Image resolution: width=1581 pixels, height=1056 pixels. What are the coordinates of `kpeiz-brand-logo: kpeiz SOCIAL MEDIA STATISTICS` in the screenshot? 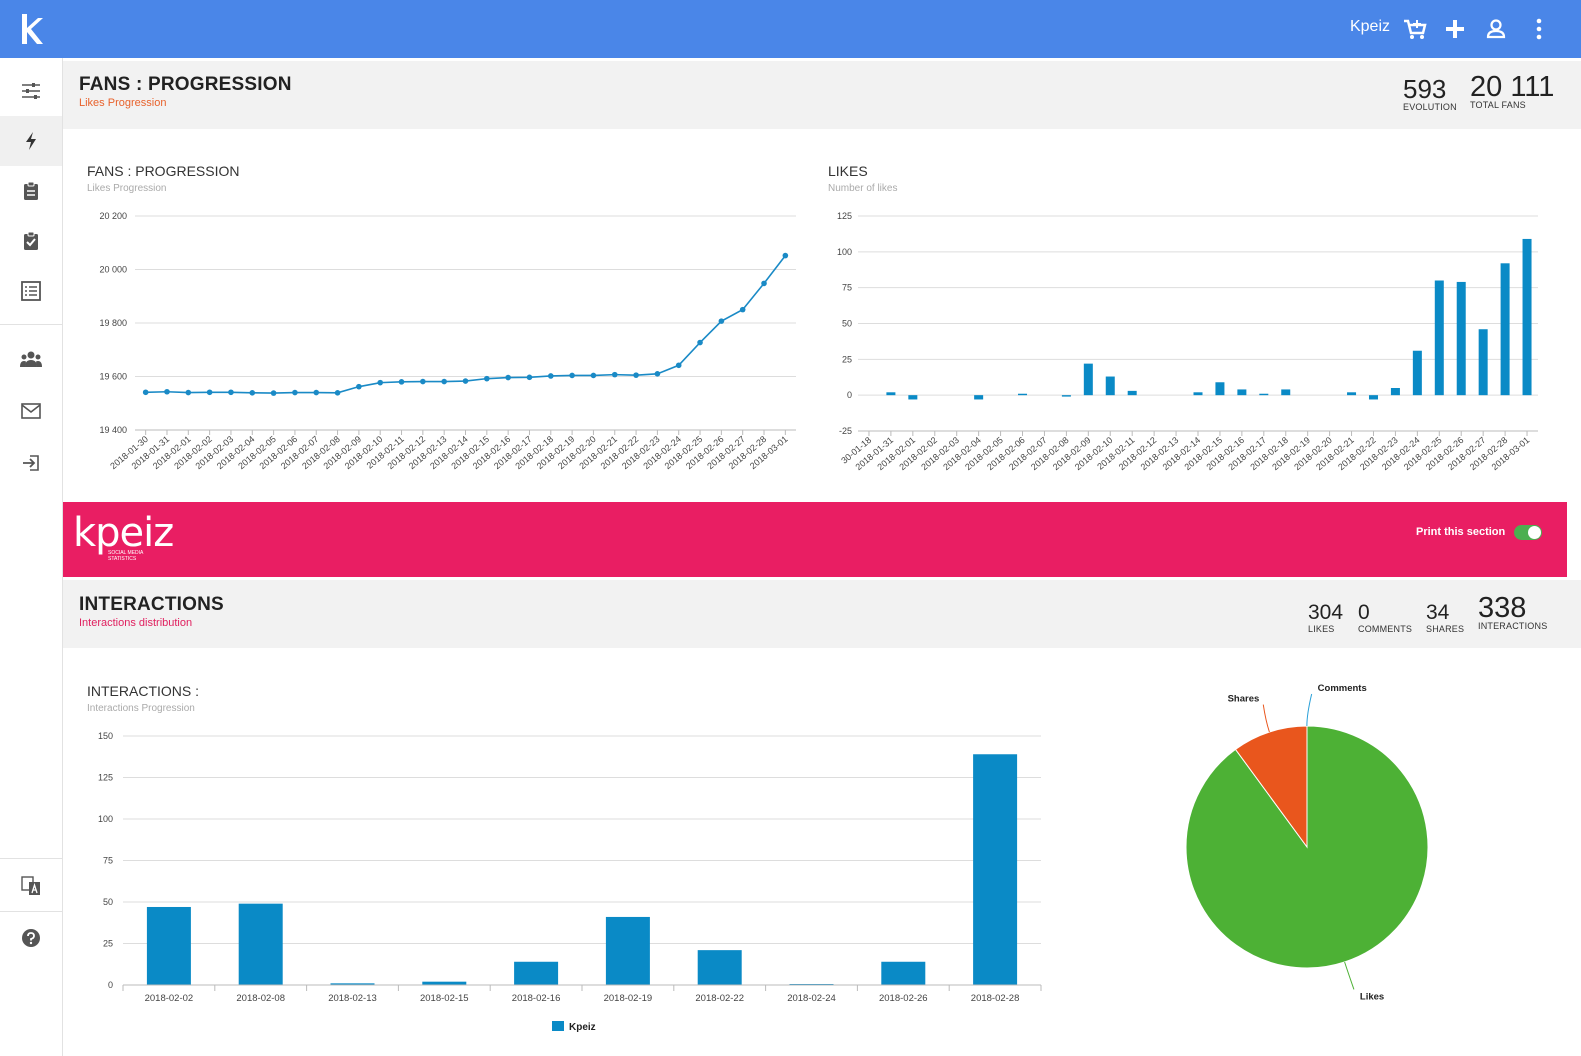 It's located at (128, 539).